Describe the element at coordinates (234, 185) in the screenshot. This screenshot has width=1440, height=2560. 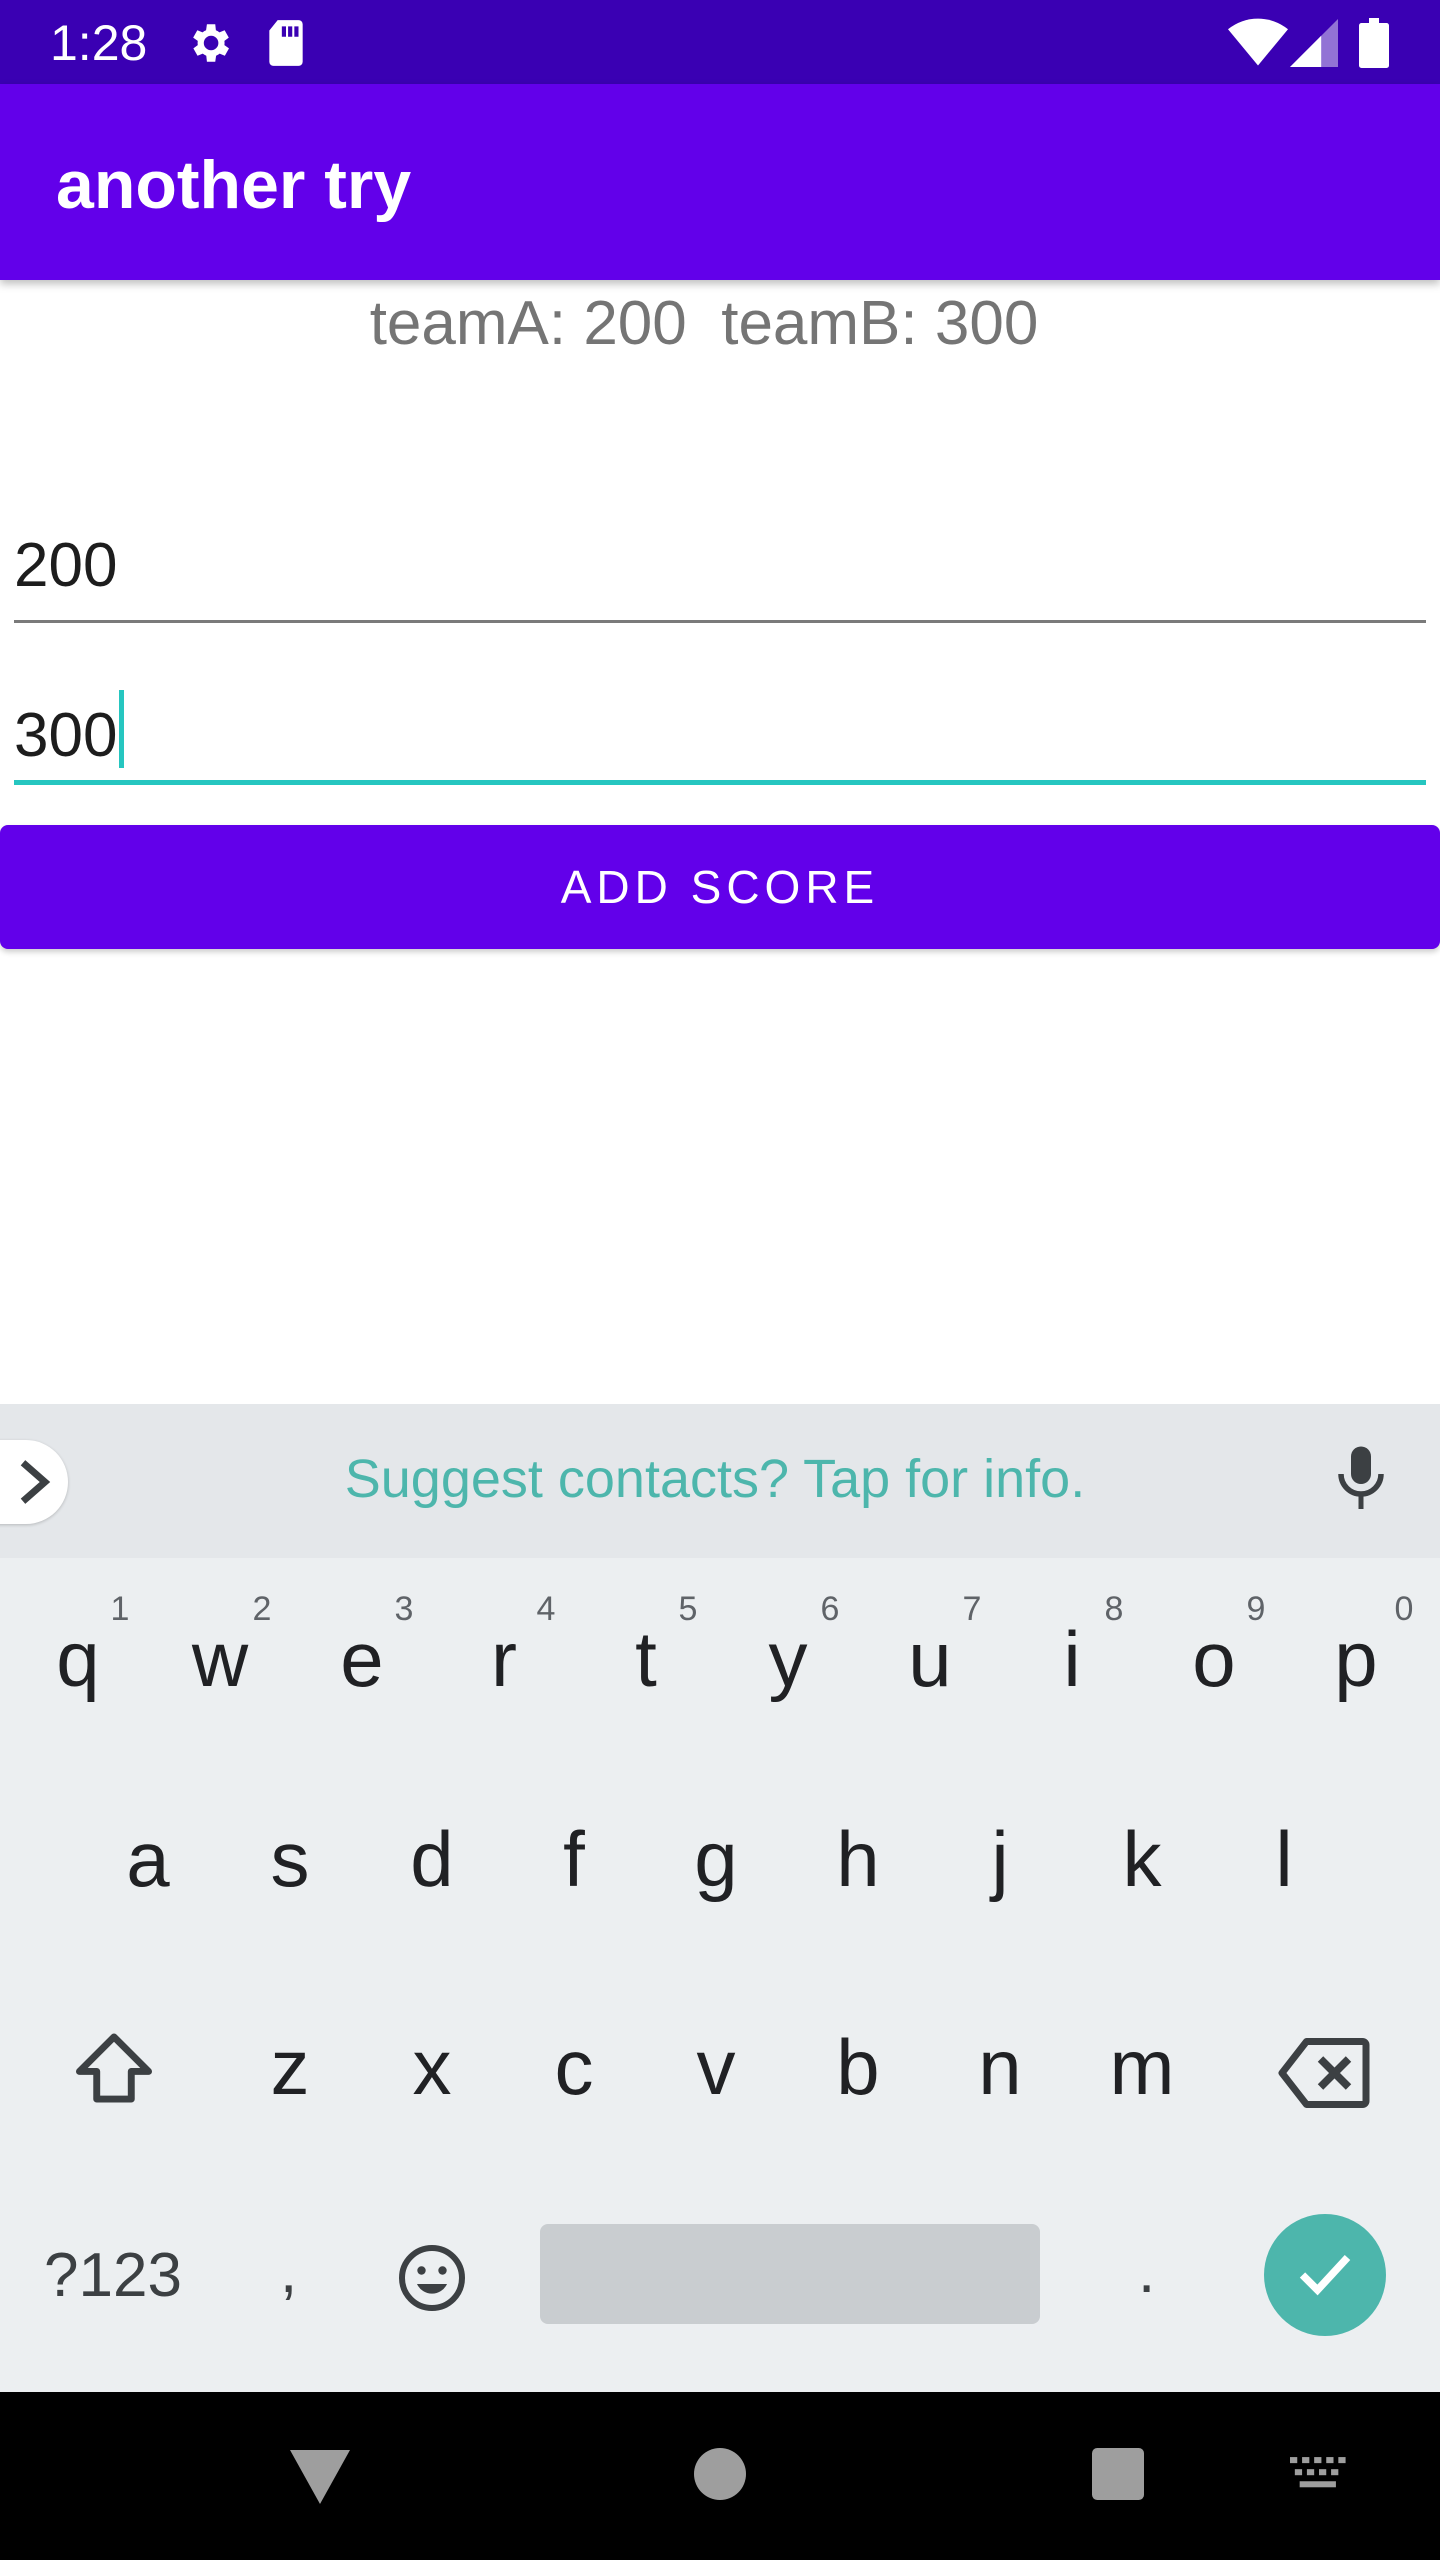
I see `app-title: another try` at that location.